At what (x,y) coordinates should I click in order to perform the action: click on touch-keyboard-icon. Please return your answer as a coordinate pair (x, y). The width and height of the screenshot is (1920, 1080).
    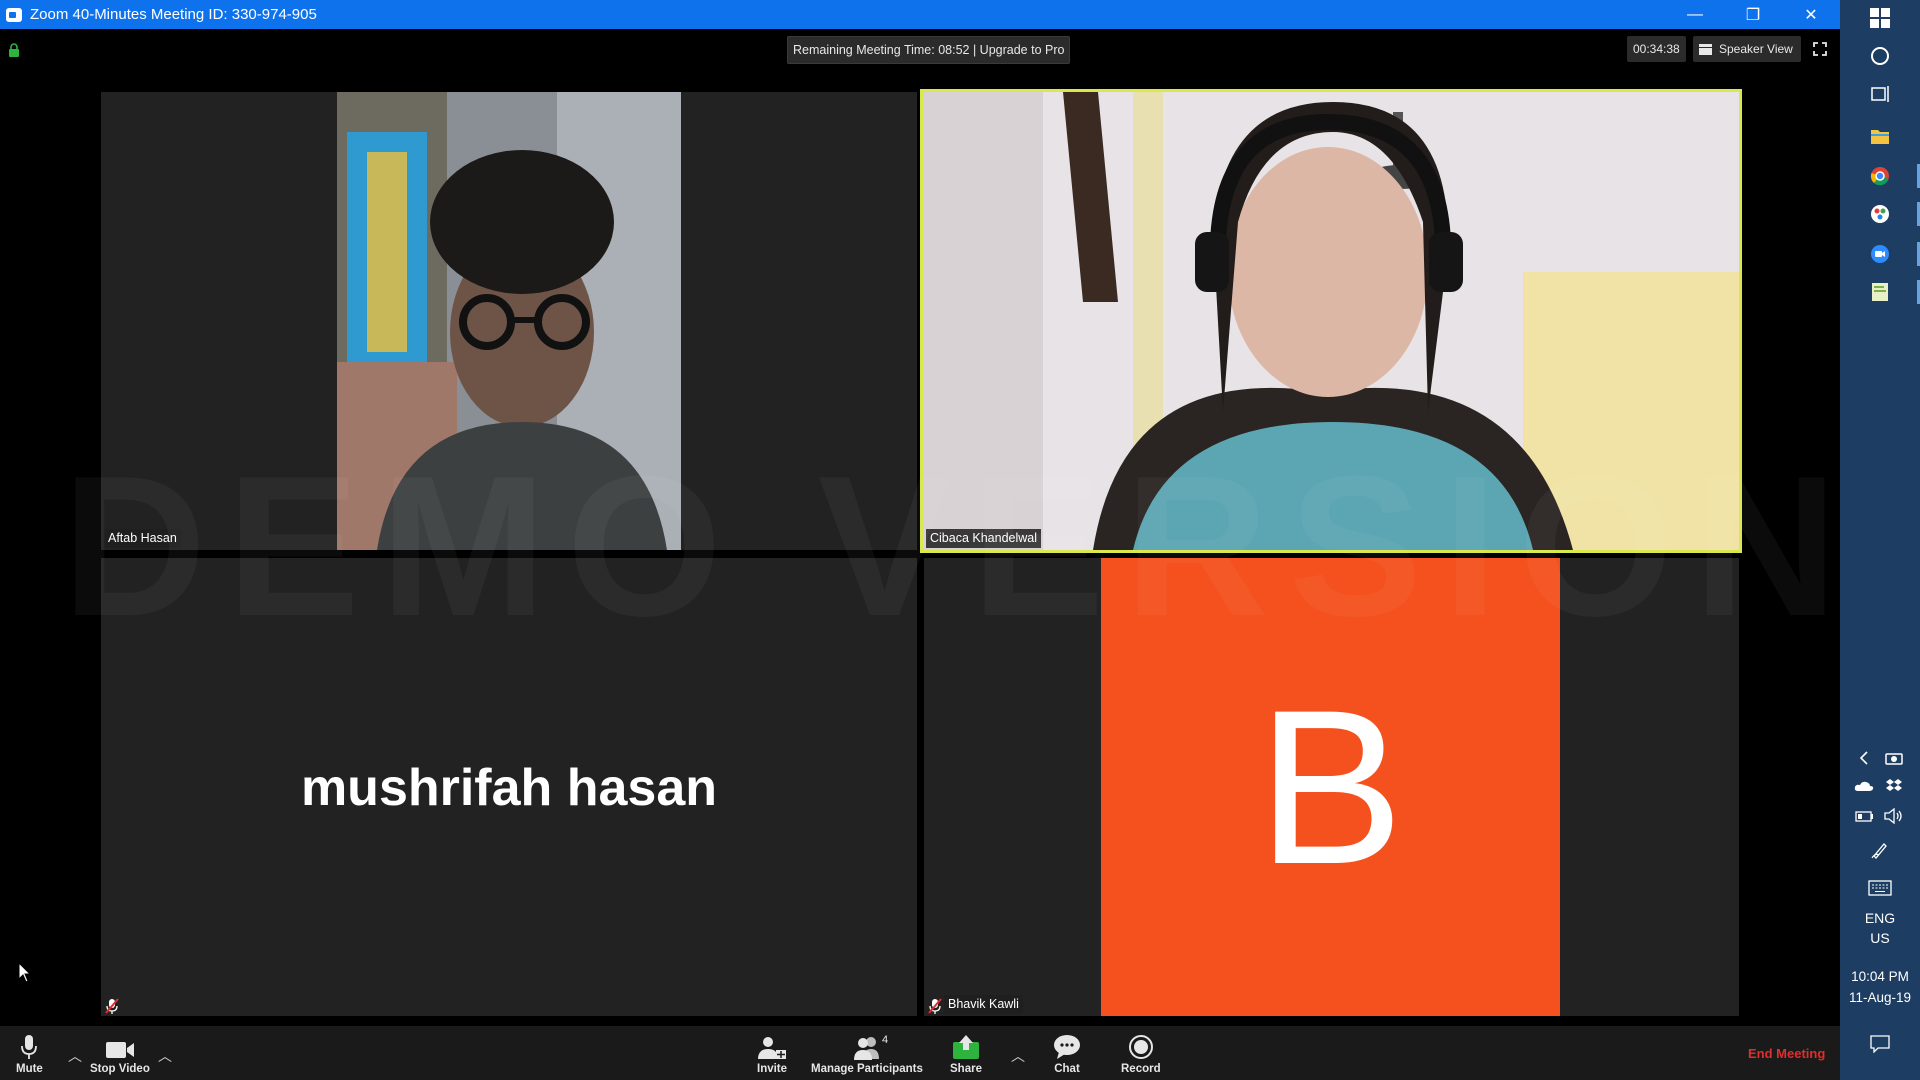
    Looking at the image, I should click on (1880, 888).